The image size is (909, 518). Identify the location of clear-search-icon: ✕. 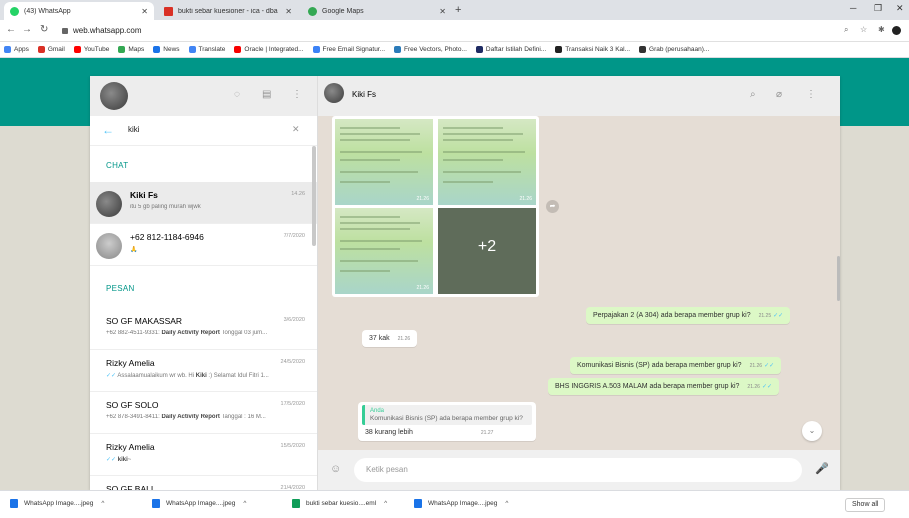
(296, 129).